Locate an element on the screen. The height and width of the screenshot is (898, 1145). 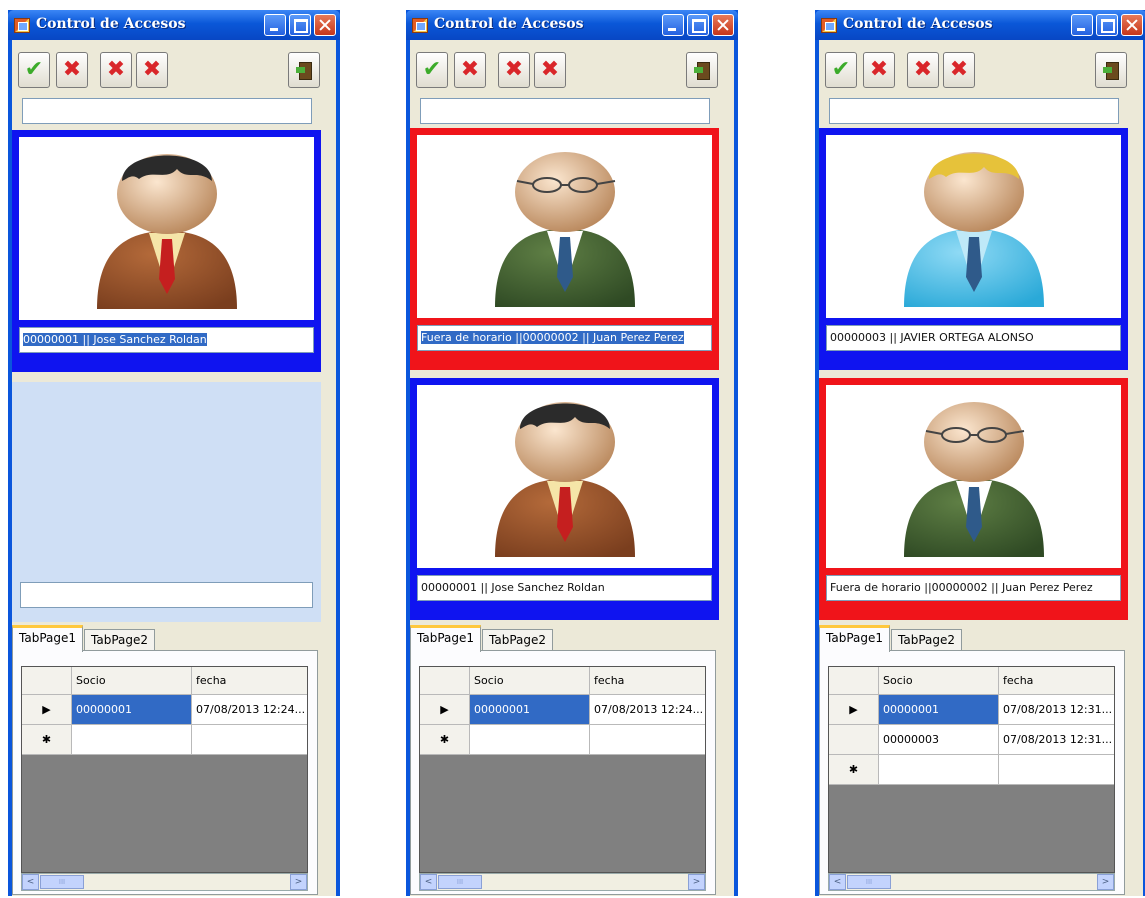
empty-caption is located at coordinates (166, 595).